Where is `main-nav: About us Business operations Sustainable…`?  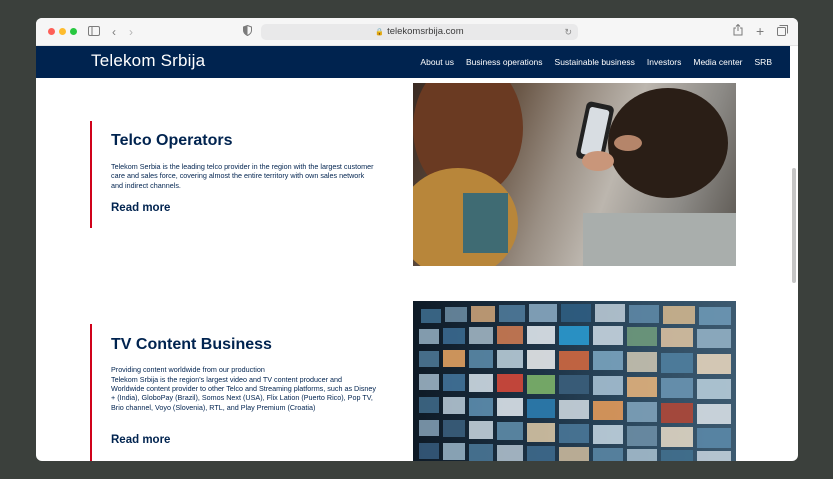
main-nav: About us Business operations Sustainable… is located at coordinates (596, 62).